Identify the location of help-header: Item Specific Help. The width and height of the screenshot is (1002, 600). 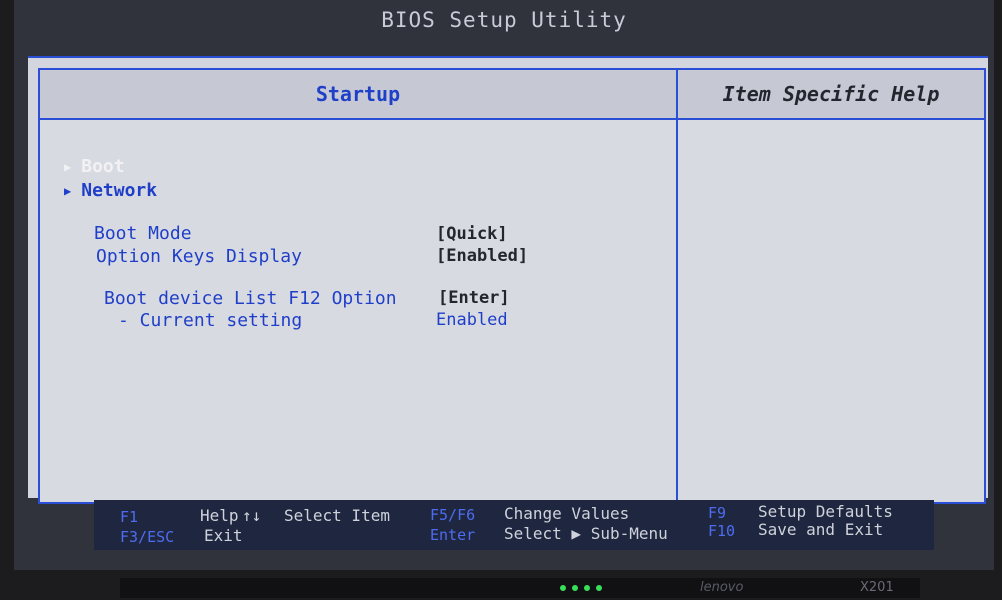
(831, 95).